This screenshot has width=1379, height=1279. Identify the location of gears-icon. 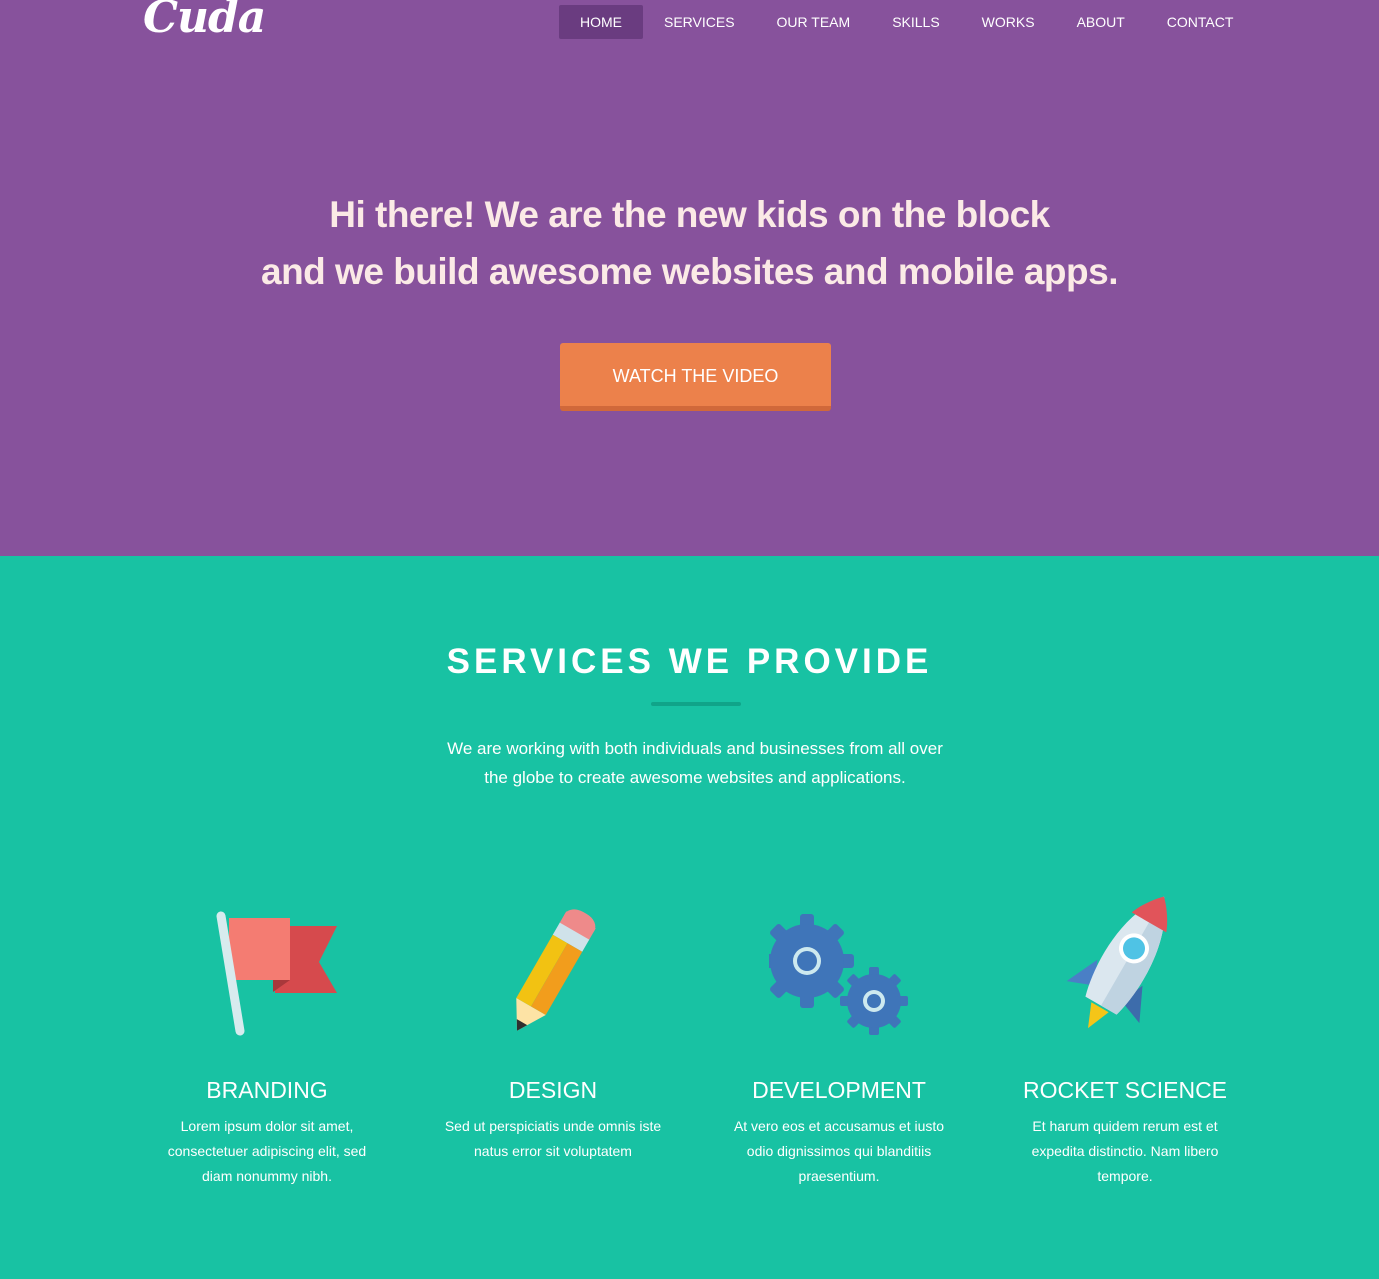
(834, 961).